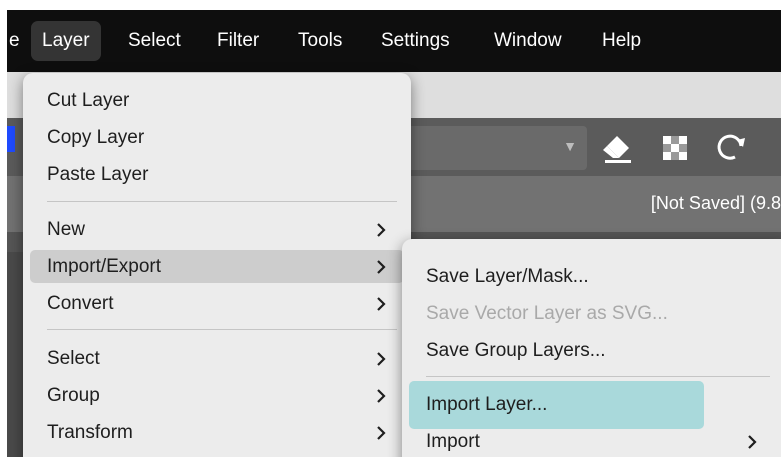  Describe the element at coordinates (217, 395) in the screenshot. I see `menu-item-group: Group` at that location.